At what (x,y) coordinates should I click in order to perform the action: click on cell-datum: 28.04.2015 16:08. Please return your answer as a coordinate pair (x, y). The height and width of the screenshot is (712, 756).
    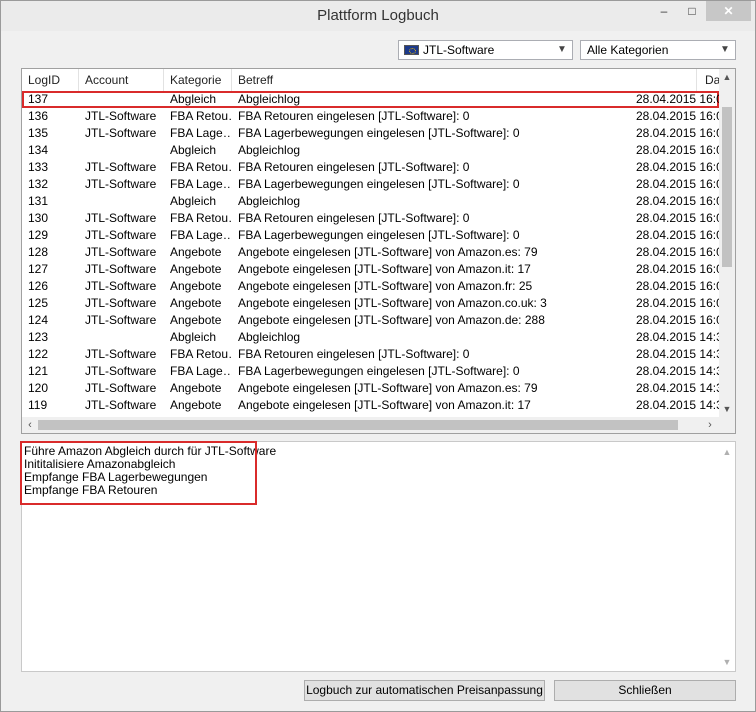
    Looking at the image, I should click on (677, 99).